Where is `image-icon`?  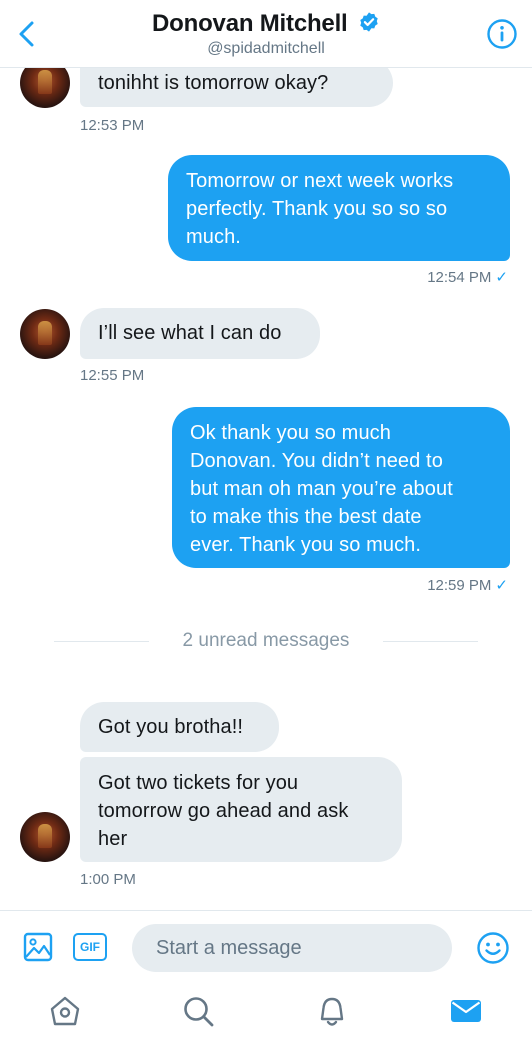 image-icon is located at coordinates (38, 947).